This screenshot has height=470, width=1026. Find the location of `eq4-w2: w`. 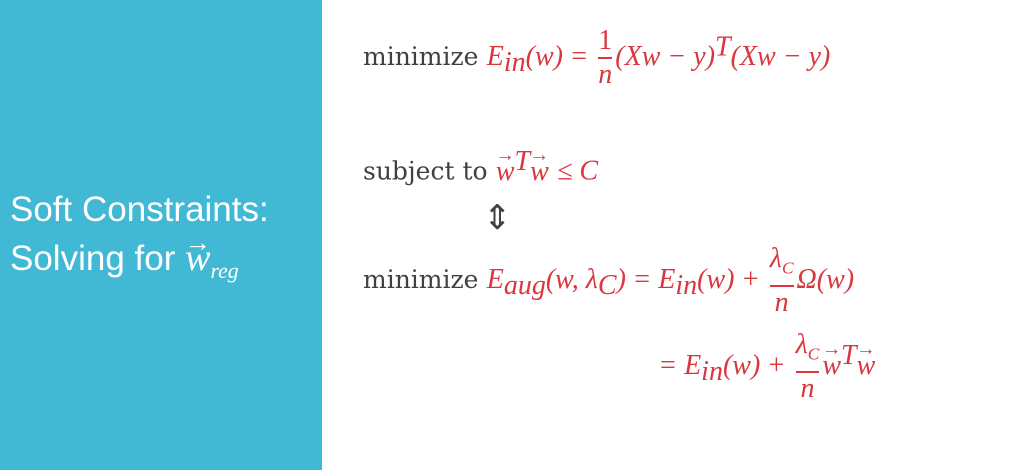

eq4-w2: w is located at coordinates (866, 366).